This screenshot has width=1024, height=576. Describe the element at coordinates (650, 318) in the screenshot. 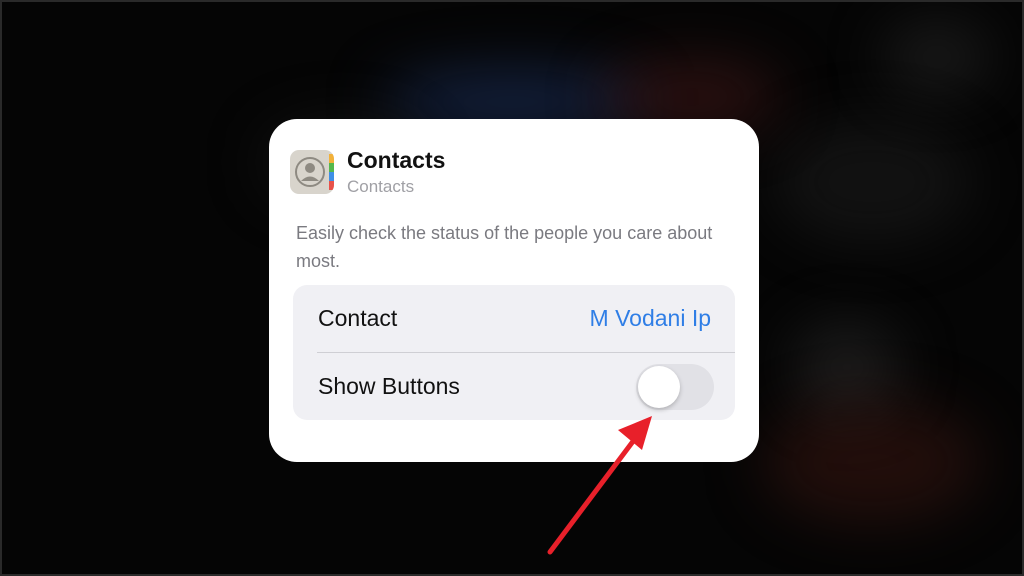

I see `contact-value: M Vodani Ip` at that location.